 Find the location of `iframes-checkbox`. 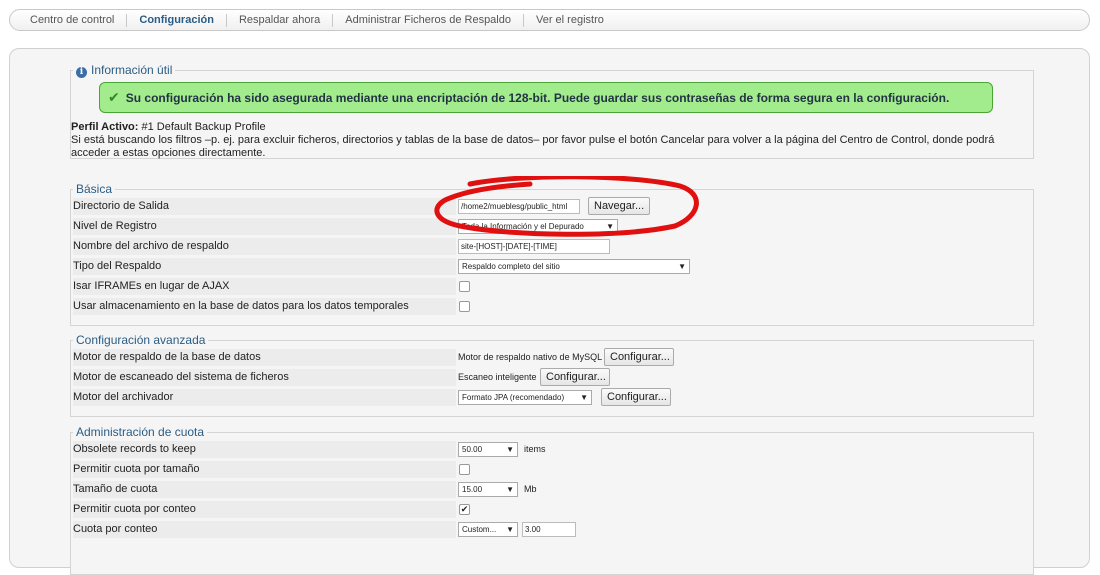

iframes-checkbox is located at coordinates (464, 286).